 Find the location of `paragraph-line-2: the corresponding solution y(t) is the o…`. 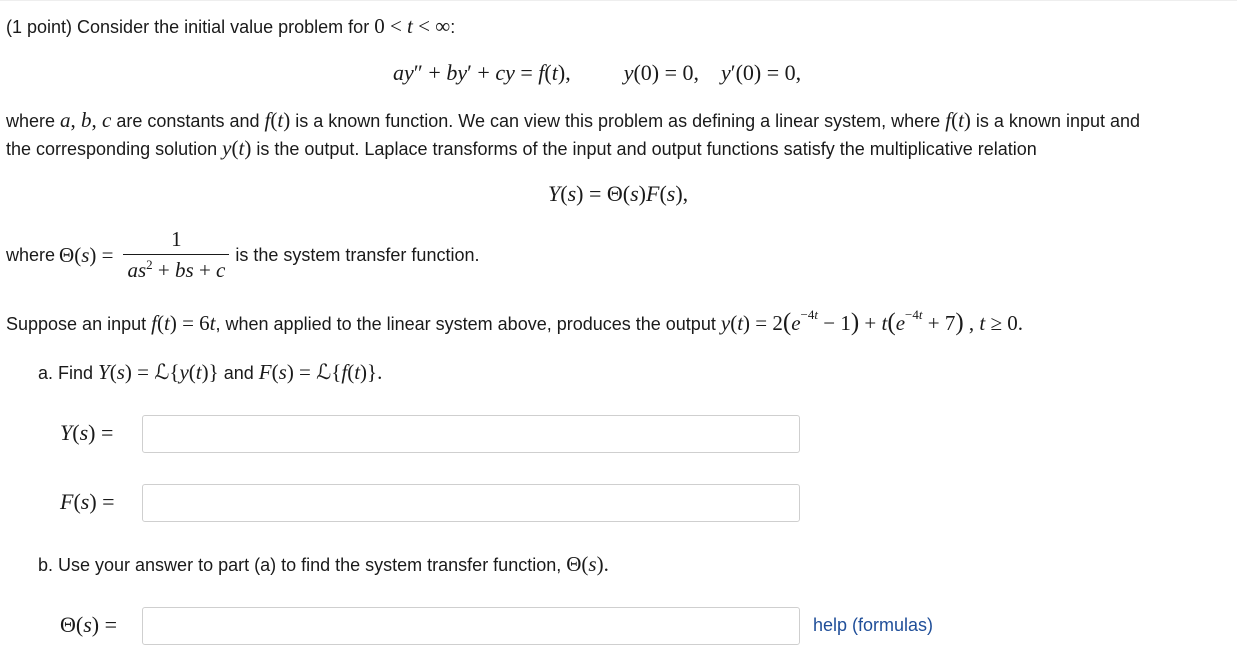

paragraph-line-2: the corresponding solution y(t) is the o… is located at coordinates (521, 148).